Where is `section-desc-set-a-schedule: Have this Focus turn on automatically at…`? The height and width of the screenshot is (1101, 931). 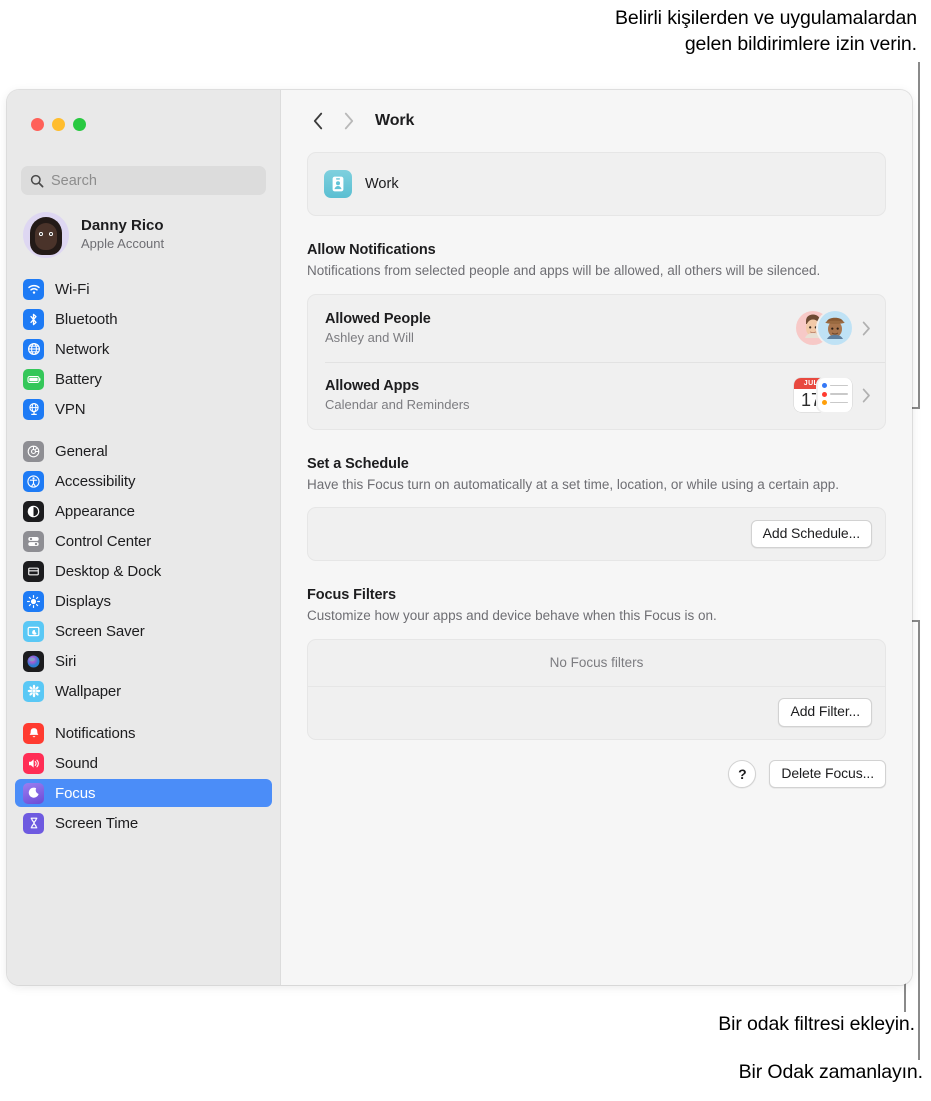
section-desc-set-a-schedule: Have this Focus turn on automatically at… is located at coordinates (573, 484).